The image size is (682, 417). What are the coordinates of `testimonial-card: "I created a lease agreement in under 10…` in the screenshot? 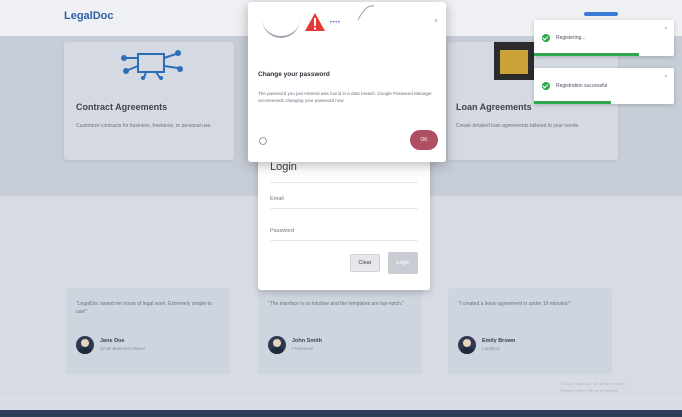 It's located at (530, 331).